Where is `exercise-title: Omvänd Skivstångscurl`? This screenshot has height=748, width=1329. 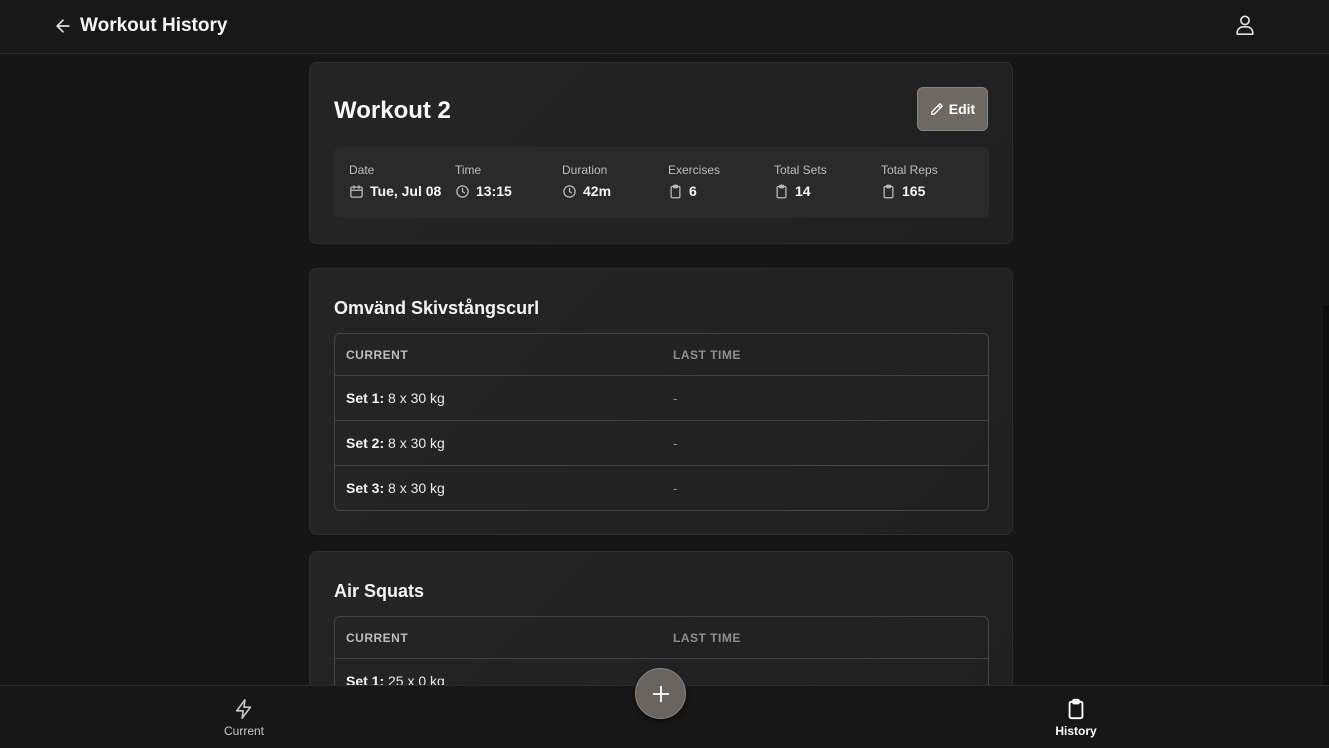 exercise-title: Omvänd Skivstångscurl is located at coordinates (437, 308).